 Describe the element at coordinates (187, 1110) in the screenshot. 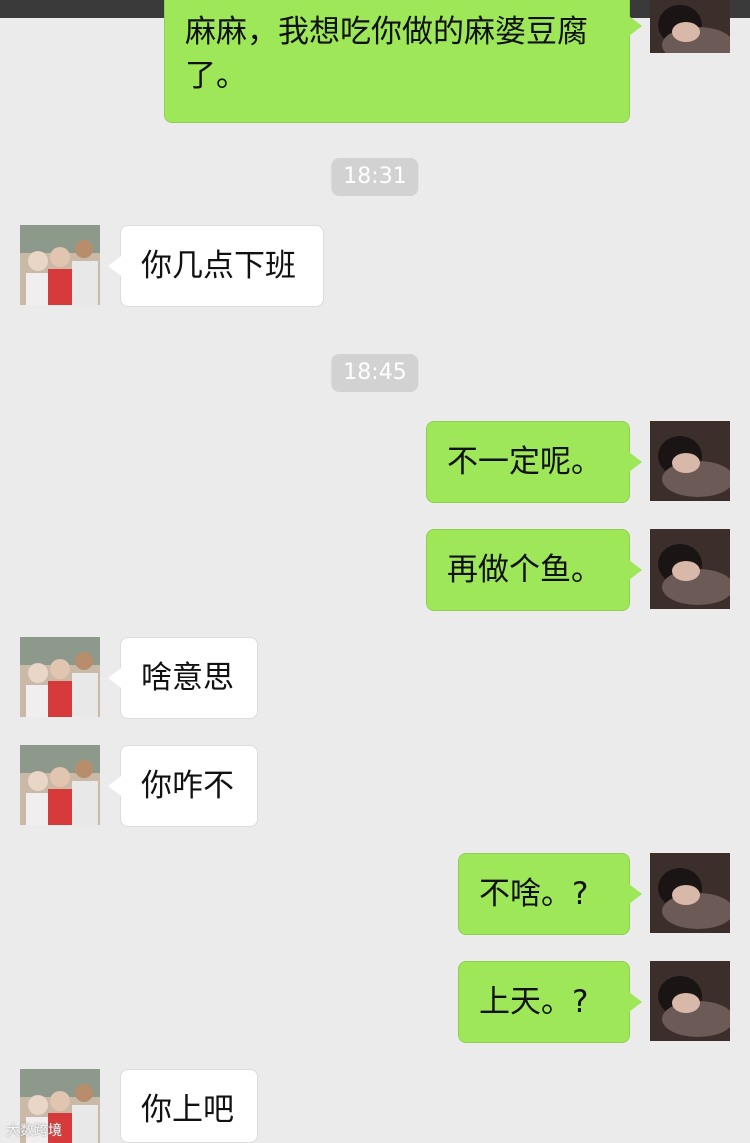

I see `message-text: 你上吧` at that location.